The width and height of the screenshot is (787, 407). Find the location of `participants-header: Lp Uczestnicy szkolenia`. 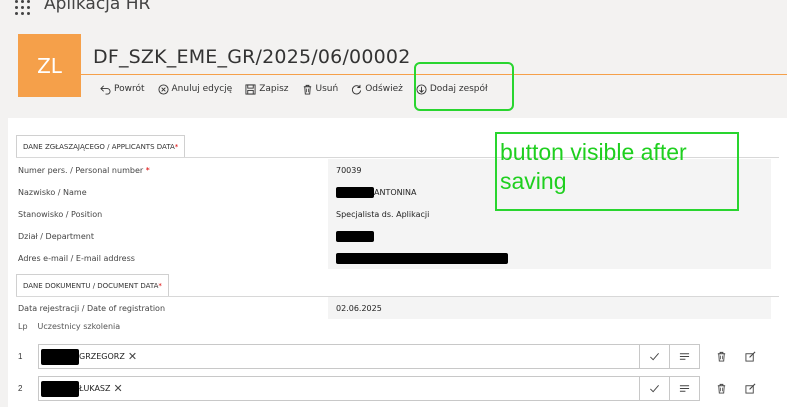

participants-header: Lp Uczestnicy szkolenia is located at coordinates (64, 326).